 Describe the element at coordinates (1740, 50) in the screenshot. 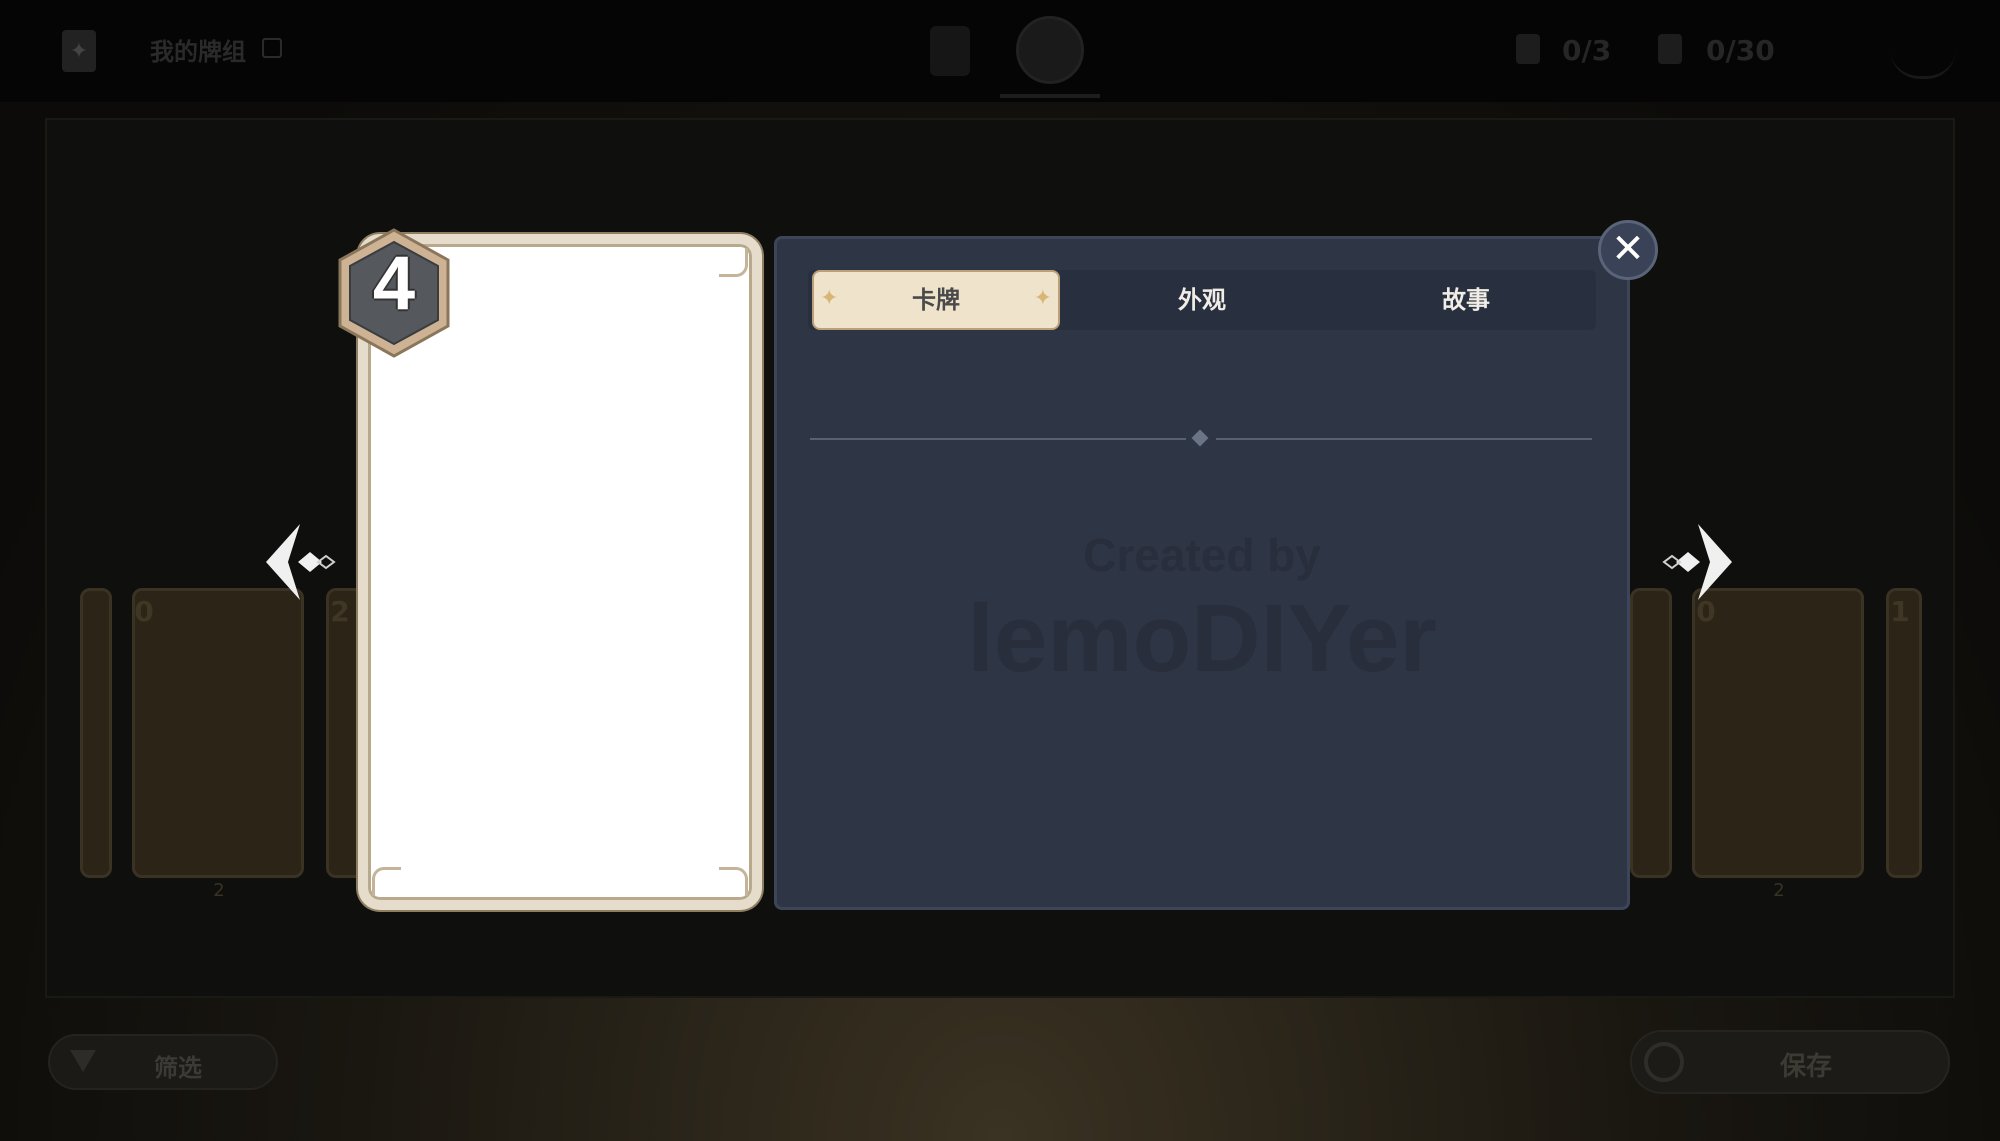

I see `action-count: 0/30` at that location.